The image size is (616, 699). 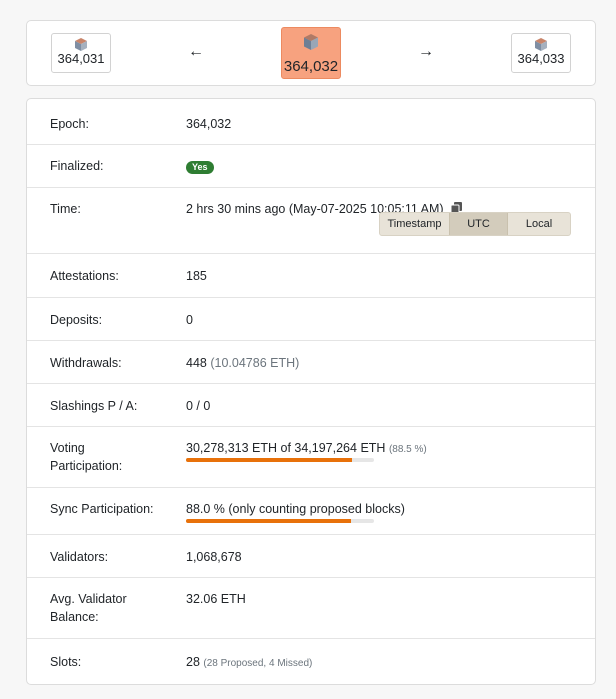 What do you see at coordinates (478, 224) in the screenshot?
I see `utc-button: UTC` at bounding box center [478, 224].